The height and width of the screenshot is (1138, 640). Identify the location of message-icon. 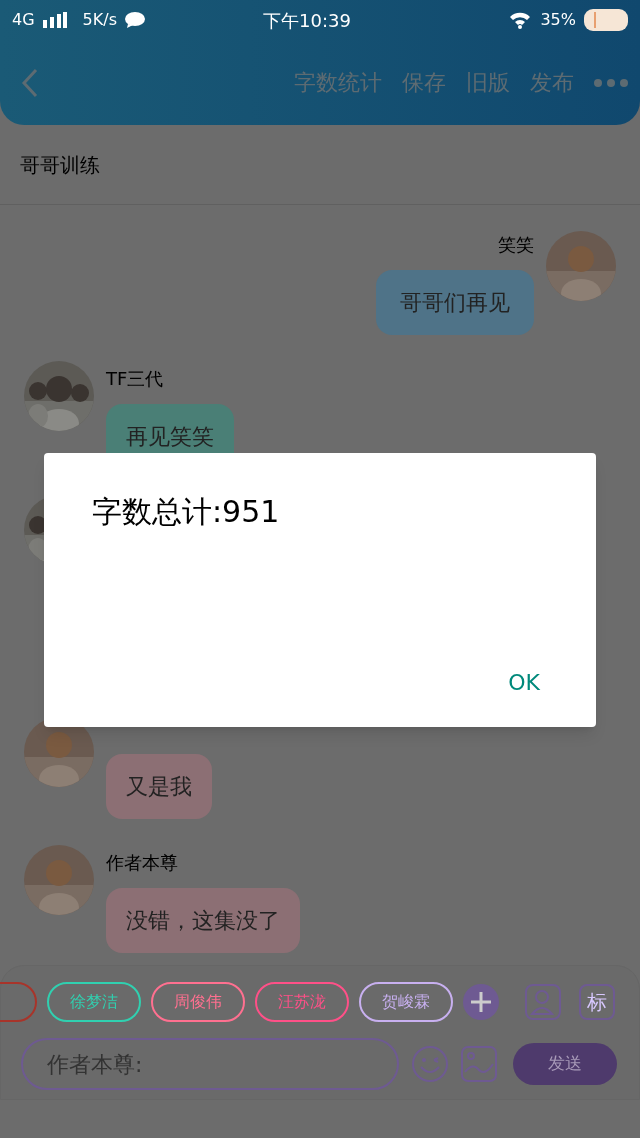
(135, 20).